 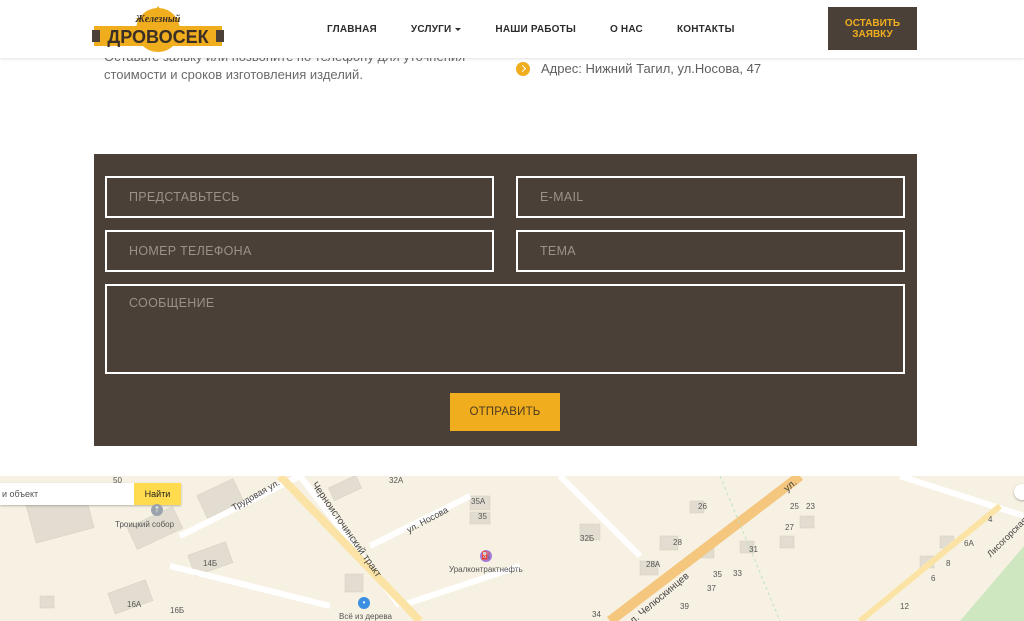 I want to click on address-line: Адрес: Нижний Тагил, ул.Носова, 47, so click(x=638, y=68).